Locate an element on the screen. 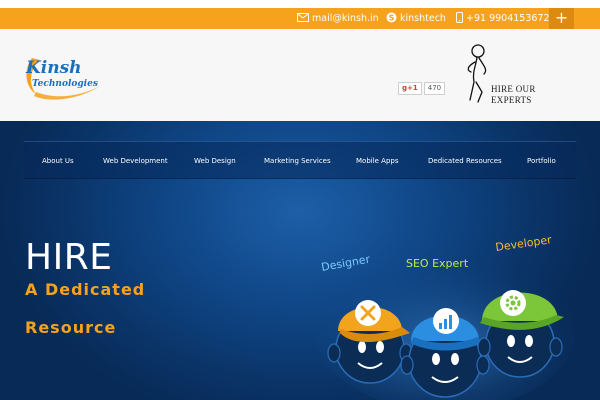 Image resolution: width=600 pixels, height=400 pixels. mail-icon is located at coordinates (303, 18).